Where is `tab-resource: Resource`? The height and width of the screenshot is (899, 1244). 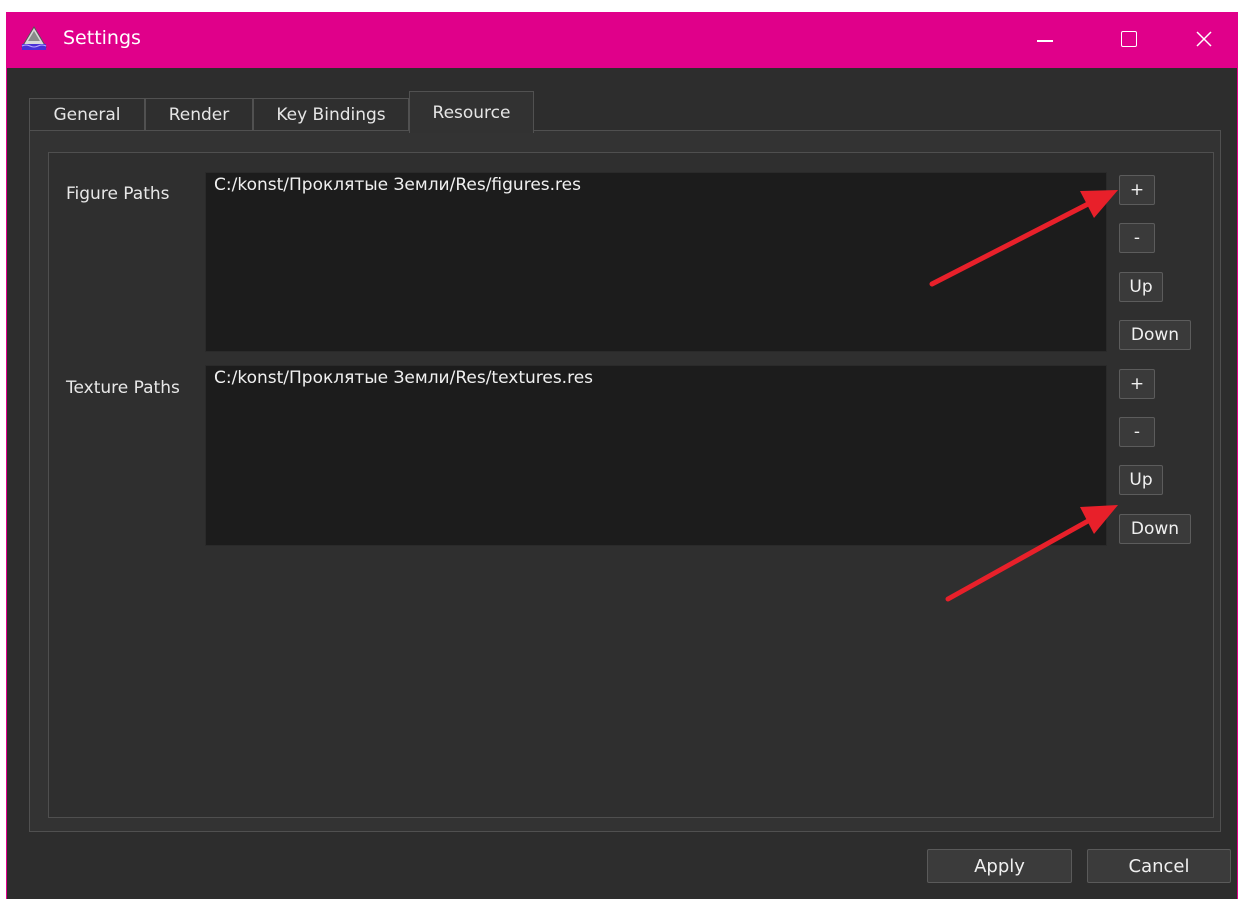
tab-resource: Resource is located at coordinates (471, 112).